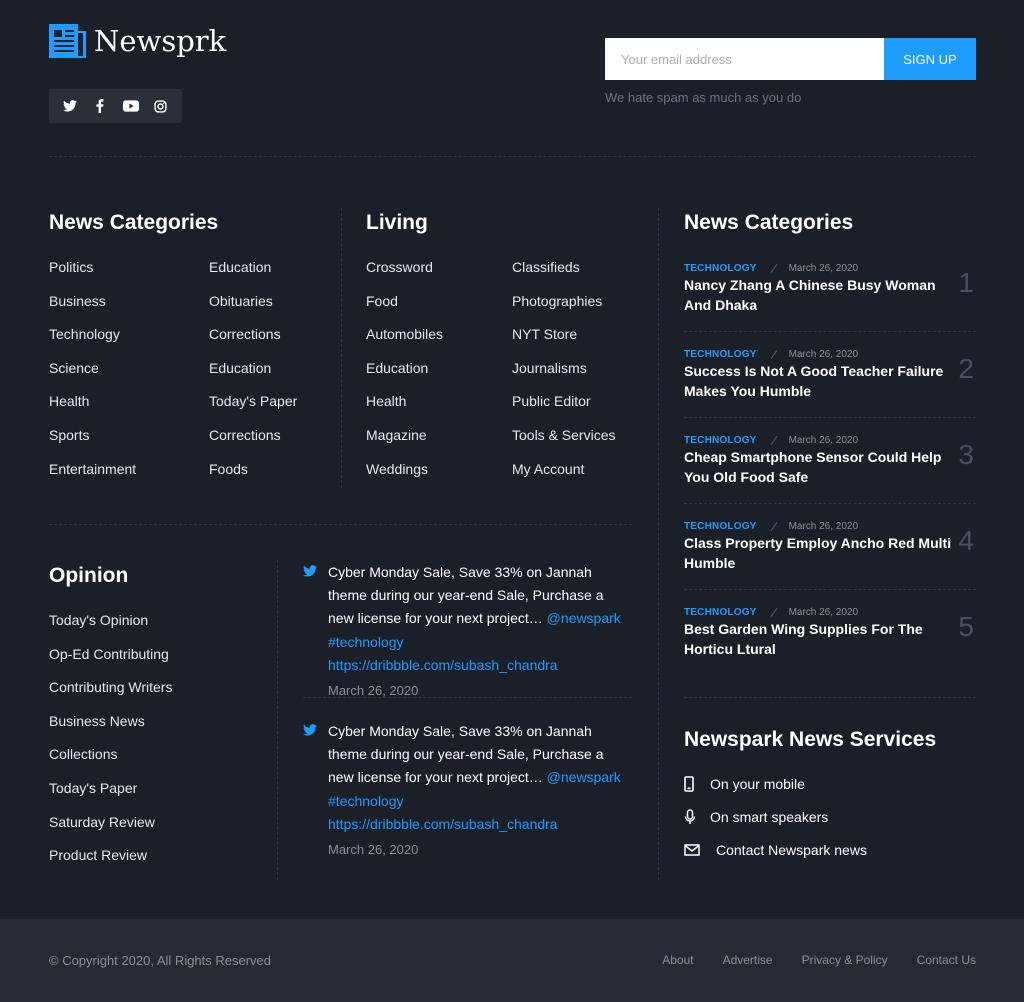 The image size is (1024, 1002). I want to click on category-link: Entertainment, so click(92, 477).